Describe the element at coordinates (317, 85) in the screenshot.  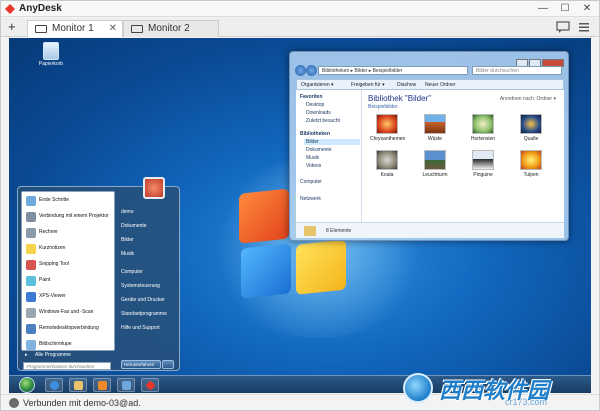
I see `organize-menu: Organisieren ▾` at that location.